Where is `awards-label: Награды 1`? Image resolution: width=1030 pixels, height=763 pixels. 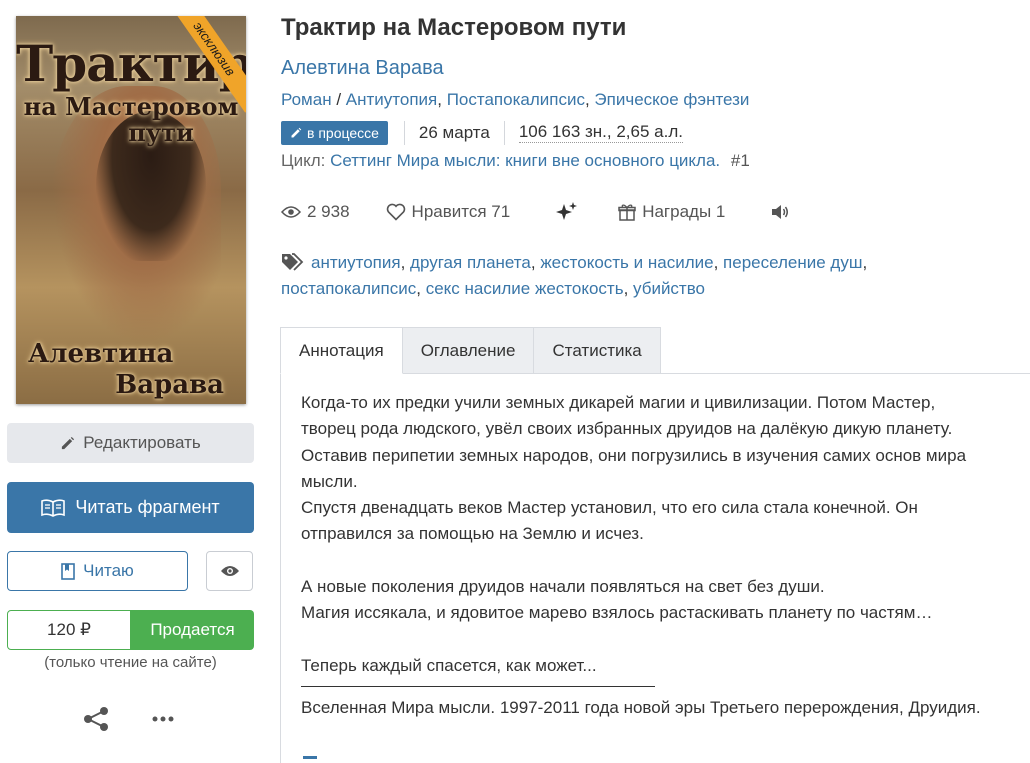 awards-label: Награды 1 is located at coordinates (684, 211).